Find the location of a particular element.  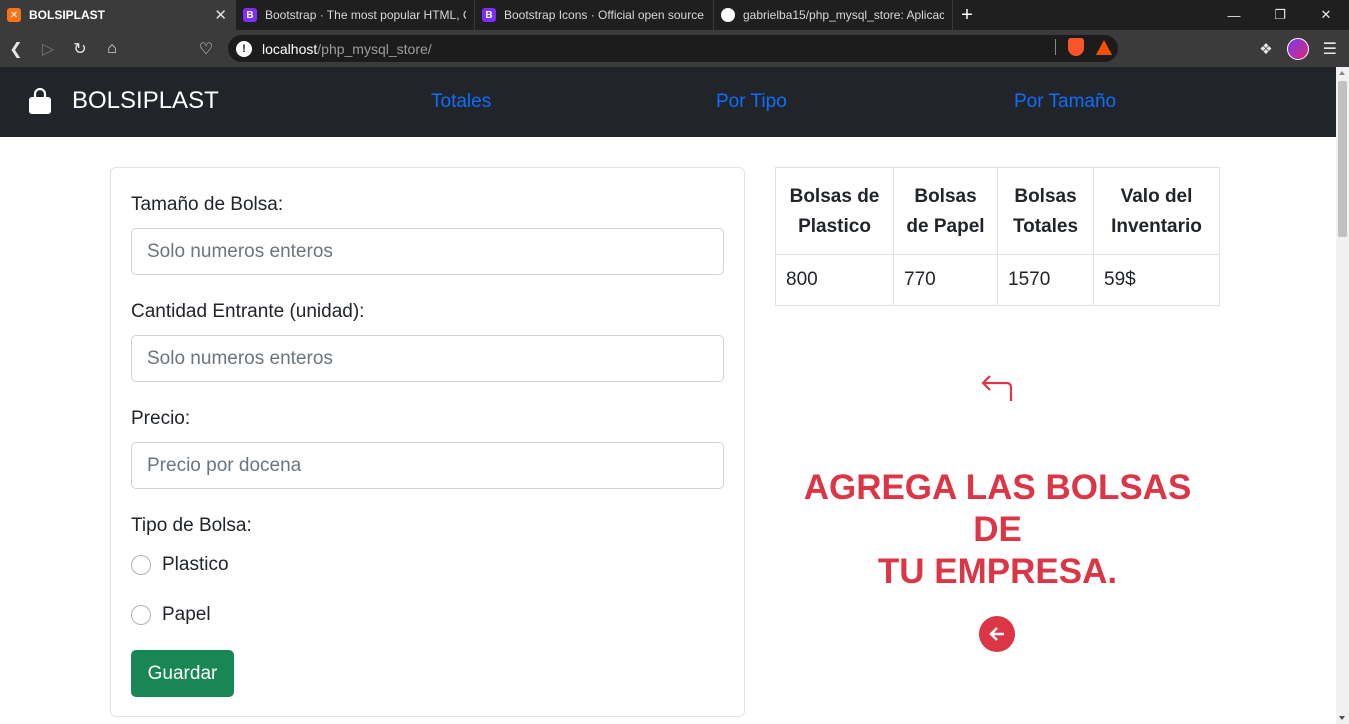

xampp-icon: ✕ is located at coordinates (14, 15).